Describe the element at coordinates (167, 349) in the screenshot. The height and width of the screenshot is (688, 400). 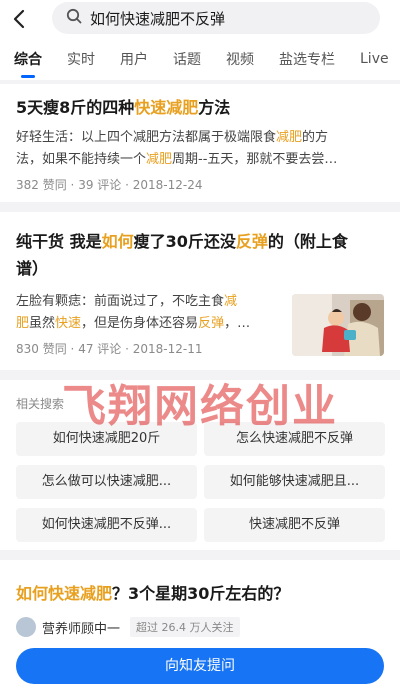
I see `post-date: 2018-12-11` at that location.